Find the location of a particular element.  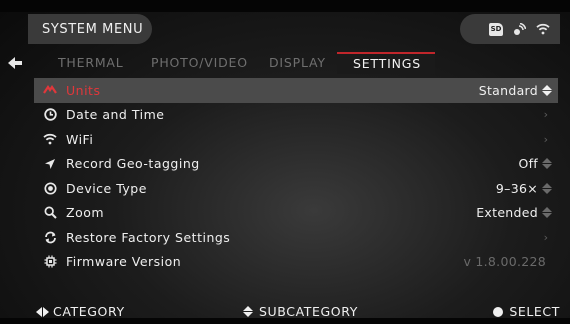

menu-item-geotagging: Record Geo-tagging Off is located at coordinates (296, 164).